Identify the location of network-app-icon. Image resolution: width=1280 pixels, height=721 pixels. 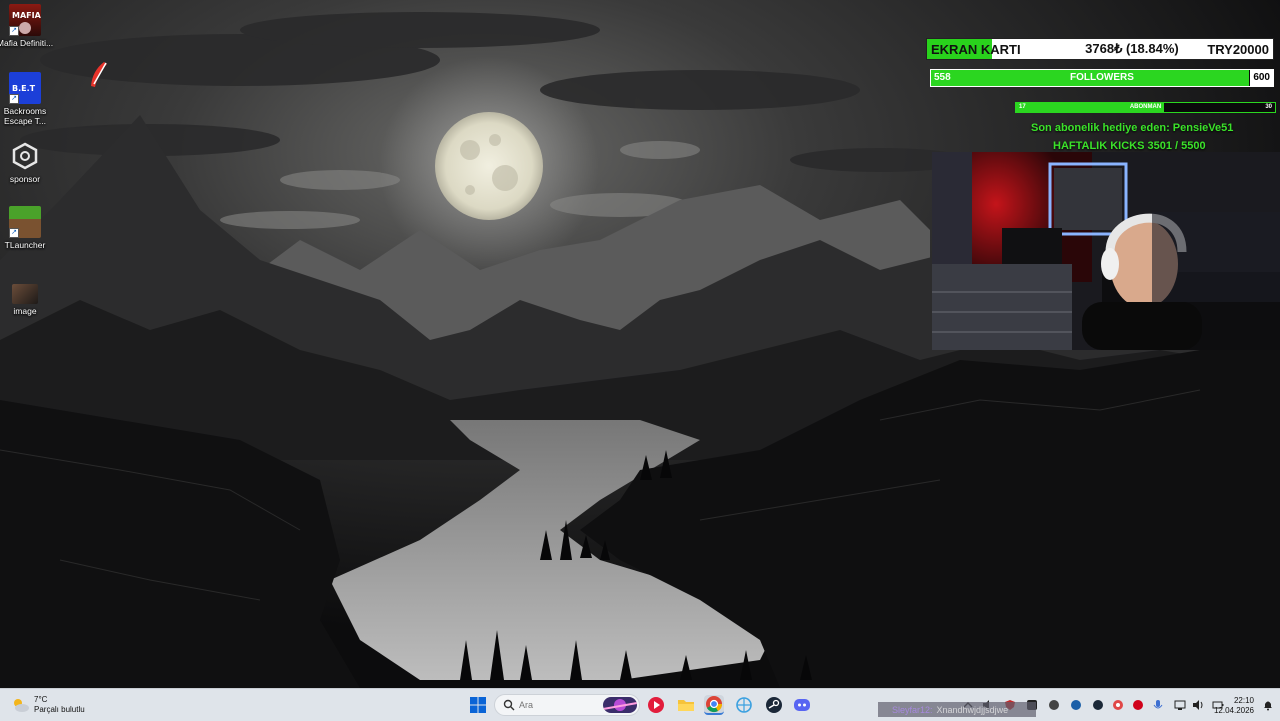
(744, 705).